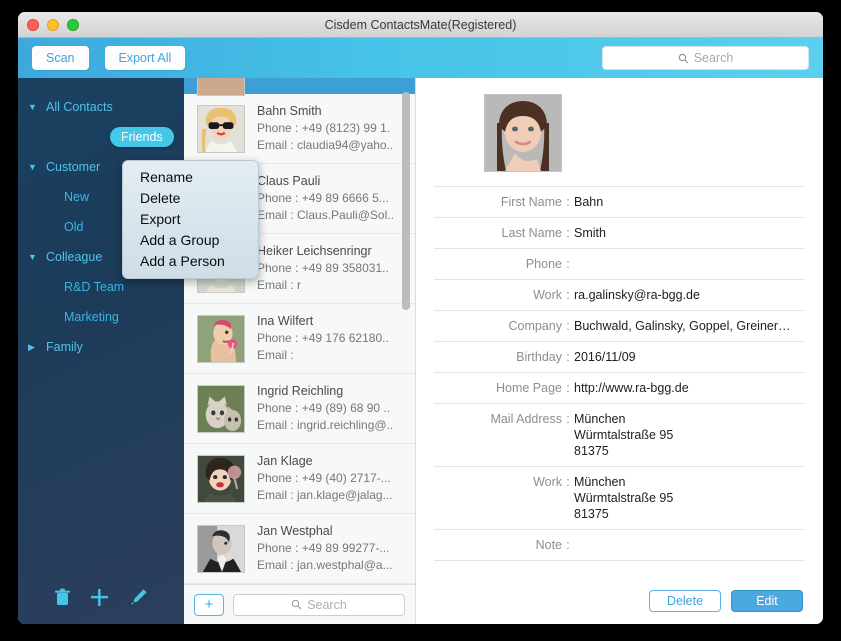 The image size is (841, 641). What do you see at coordinates (296, 604) in the screenshot?
I see `search-icon` at bounding box center [296, 604].